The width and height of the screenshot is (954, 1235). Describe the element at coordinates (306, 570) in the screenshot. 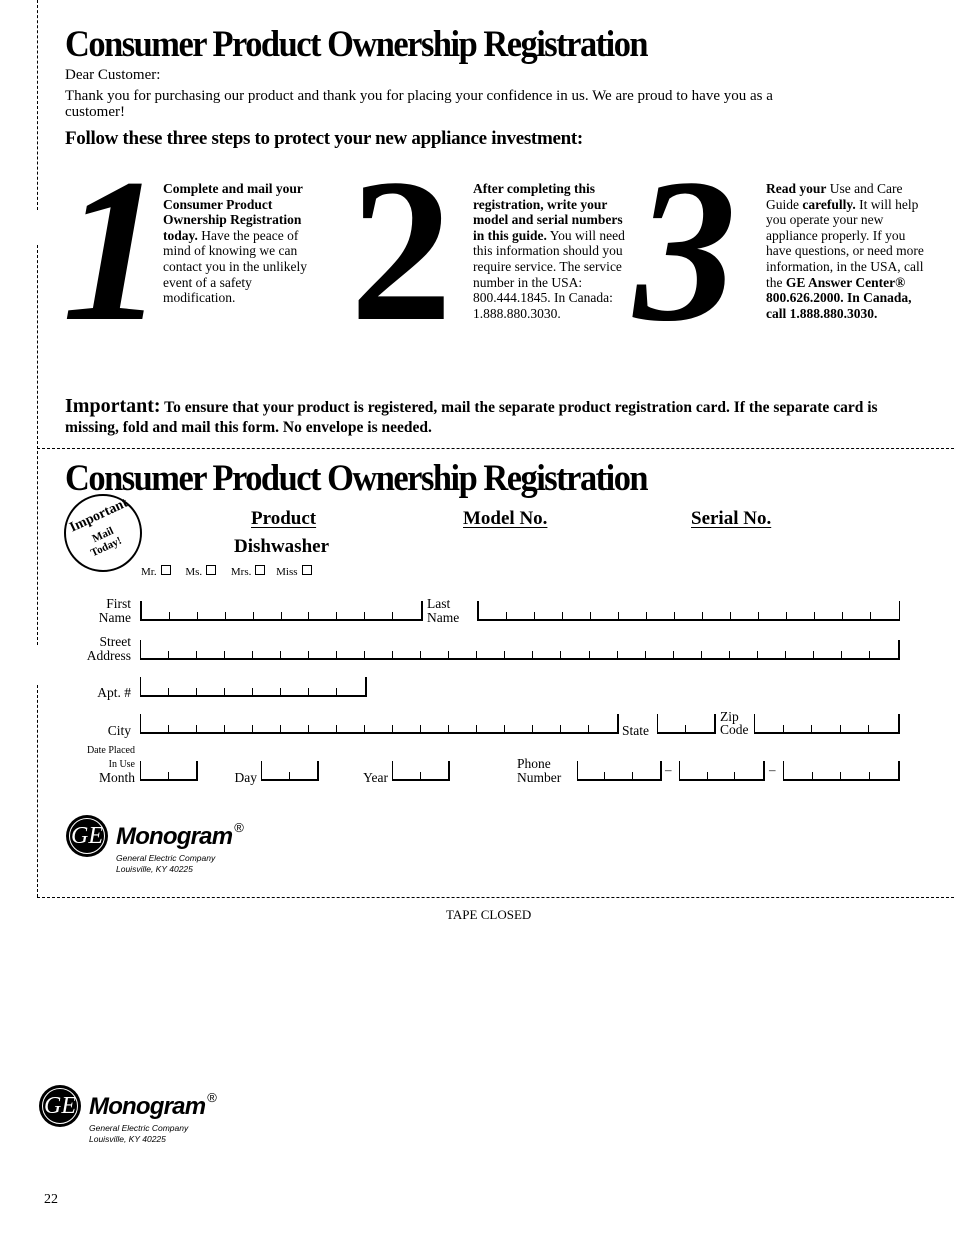

I see `checkbox-miss` at that location.